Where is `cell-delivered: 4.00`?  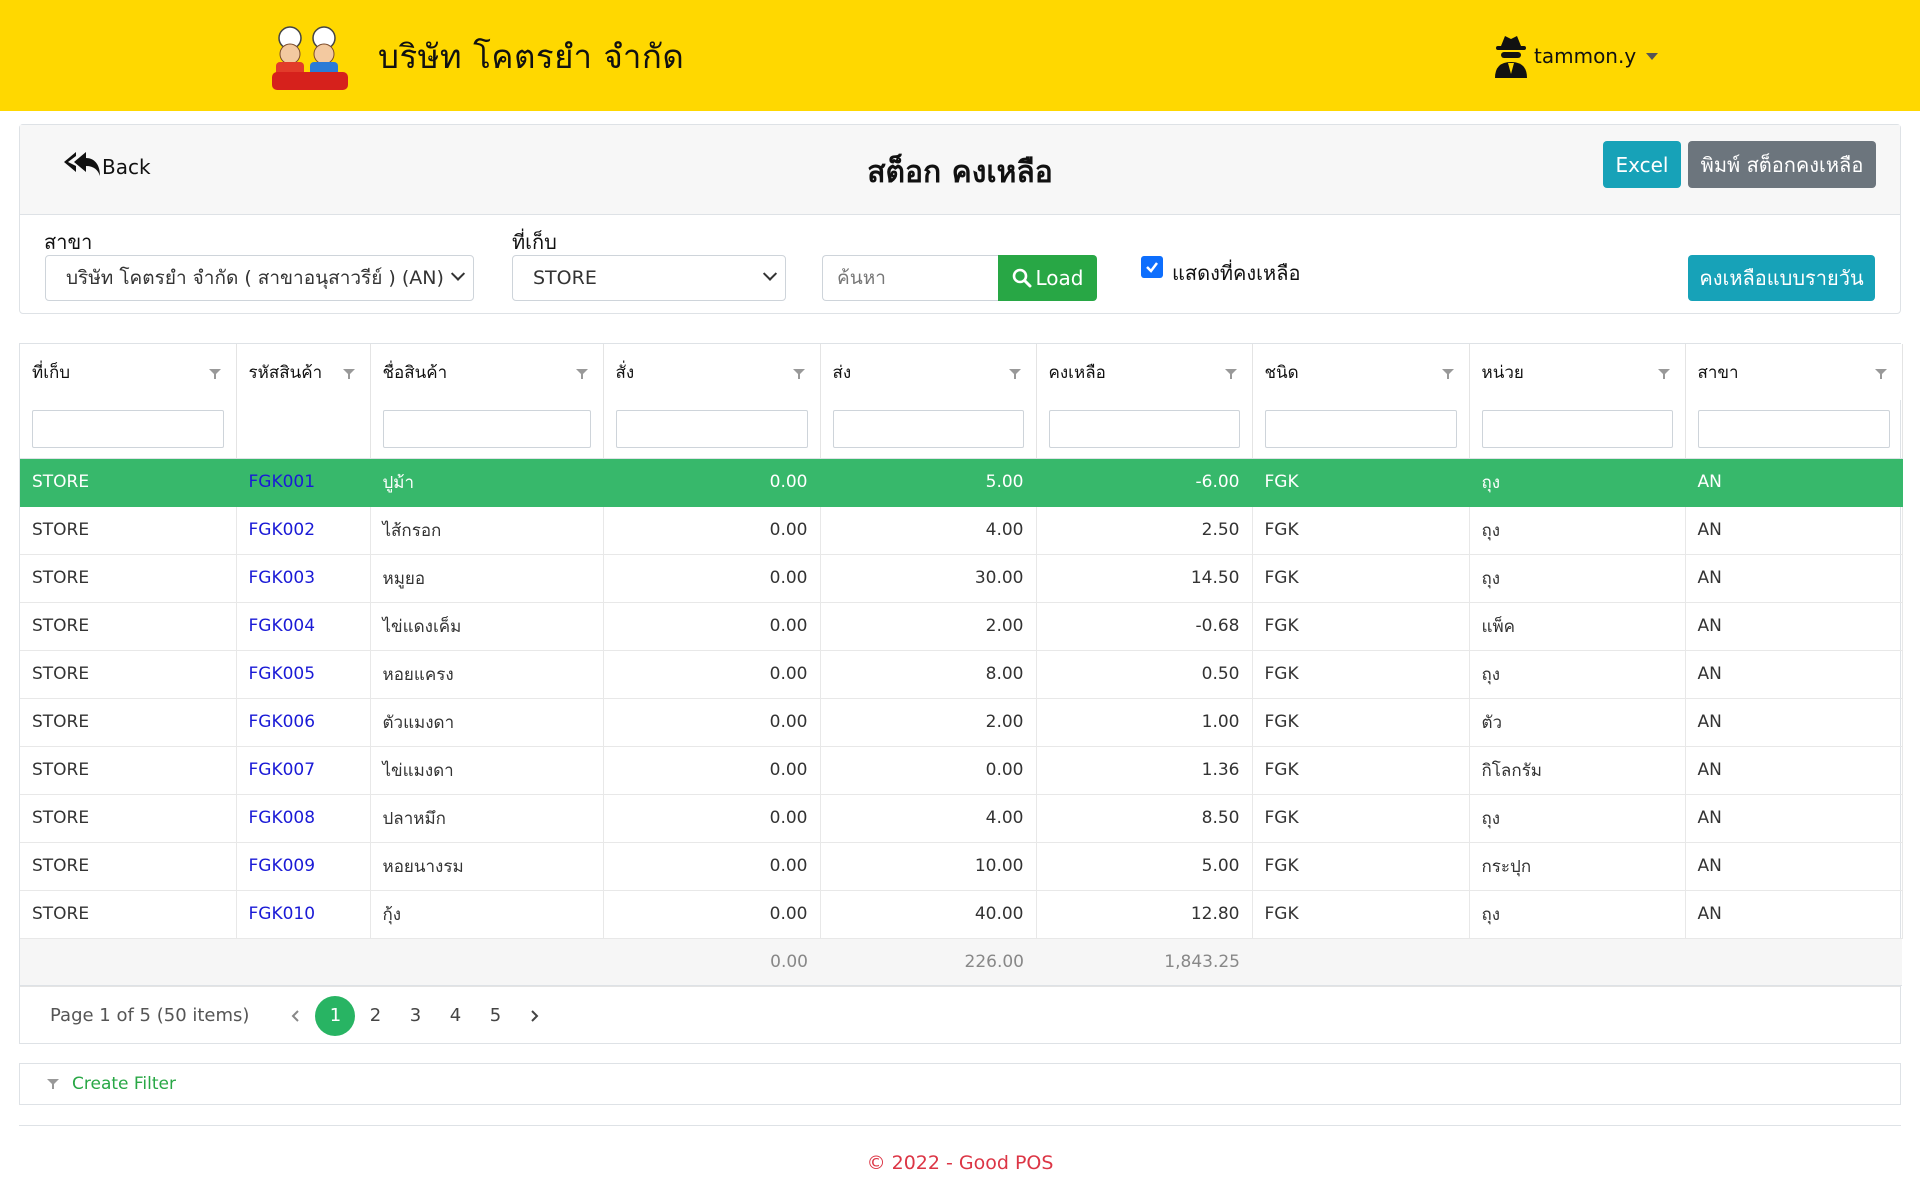 cell-delivered: 4.00 is located at coordinates (928, 530).